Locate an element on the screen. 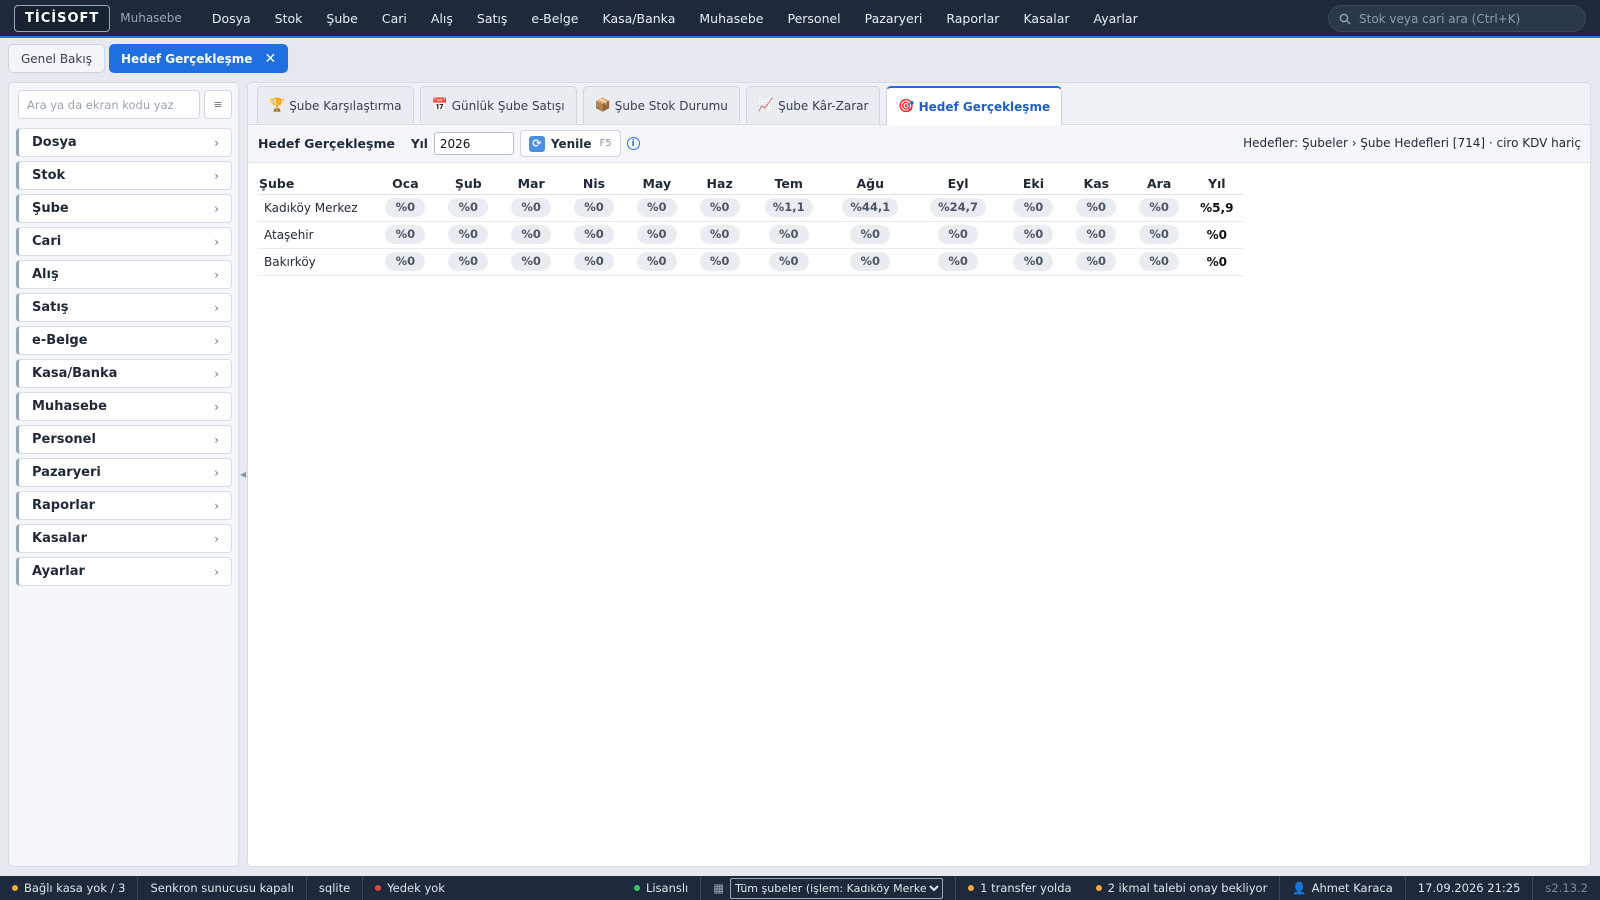 The height and width of the screenshot is (900, 1600). transfer-status: 1 transfer yolda is located at coordinates (1019, 888).